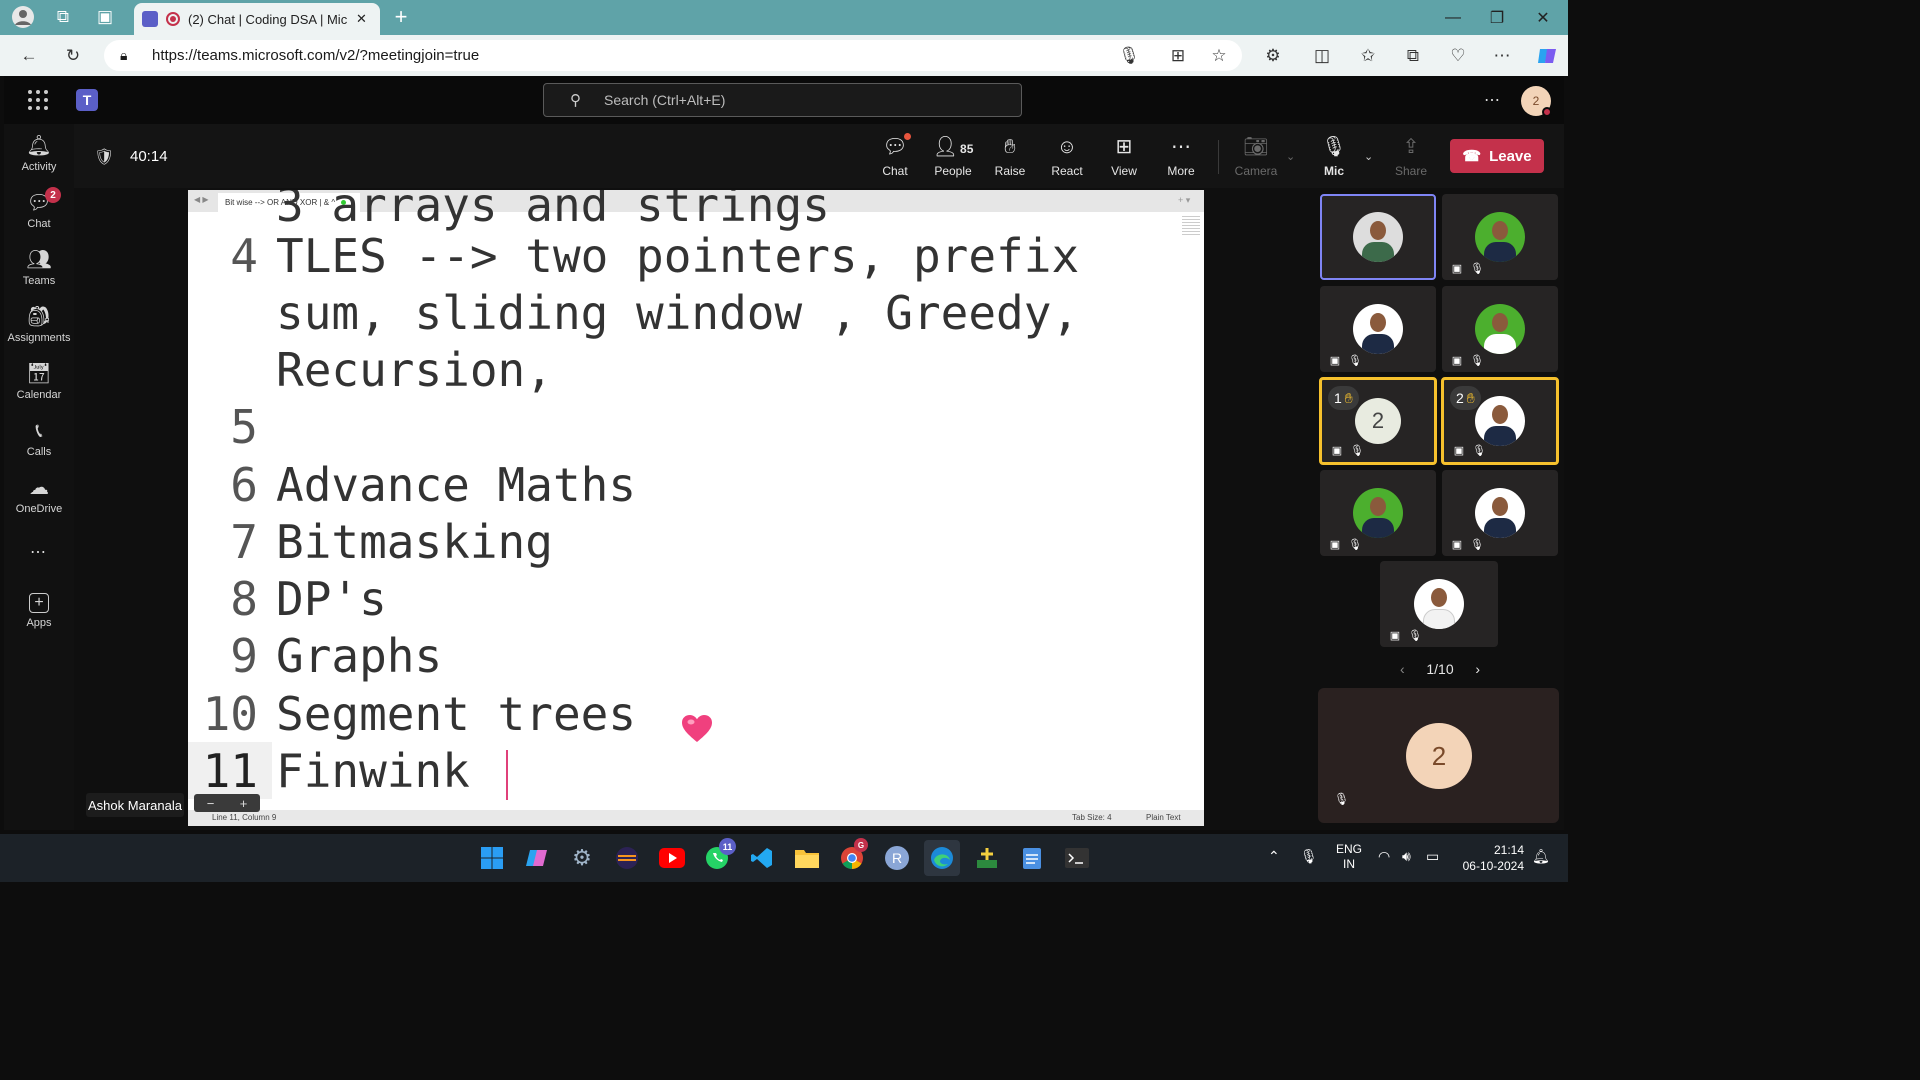  Describe the element at coordinates (38, 552) in the screenshot. I see `more-apps-icon: ⋯` at that location.